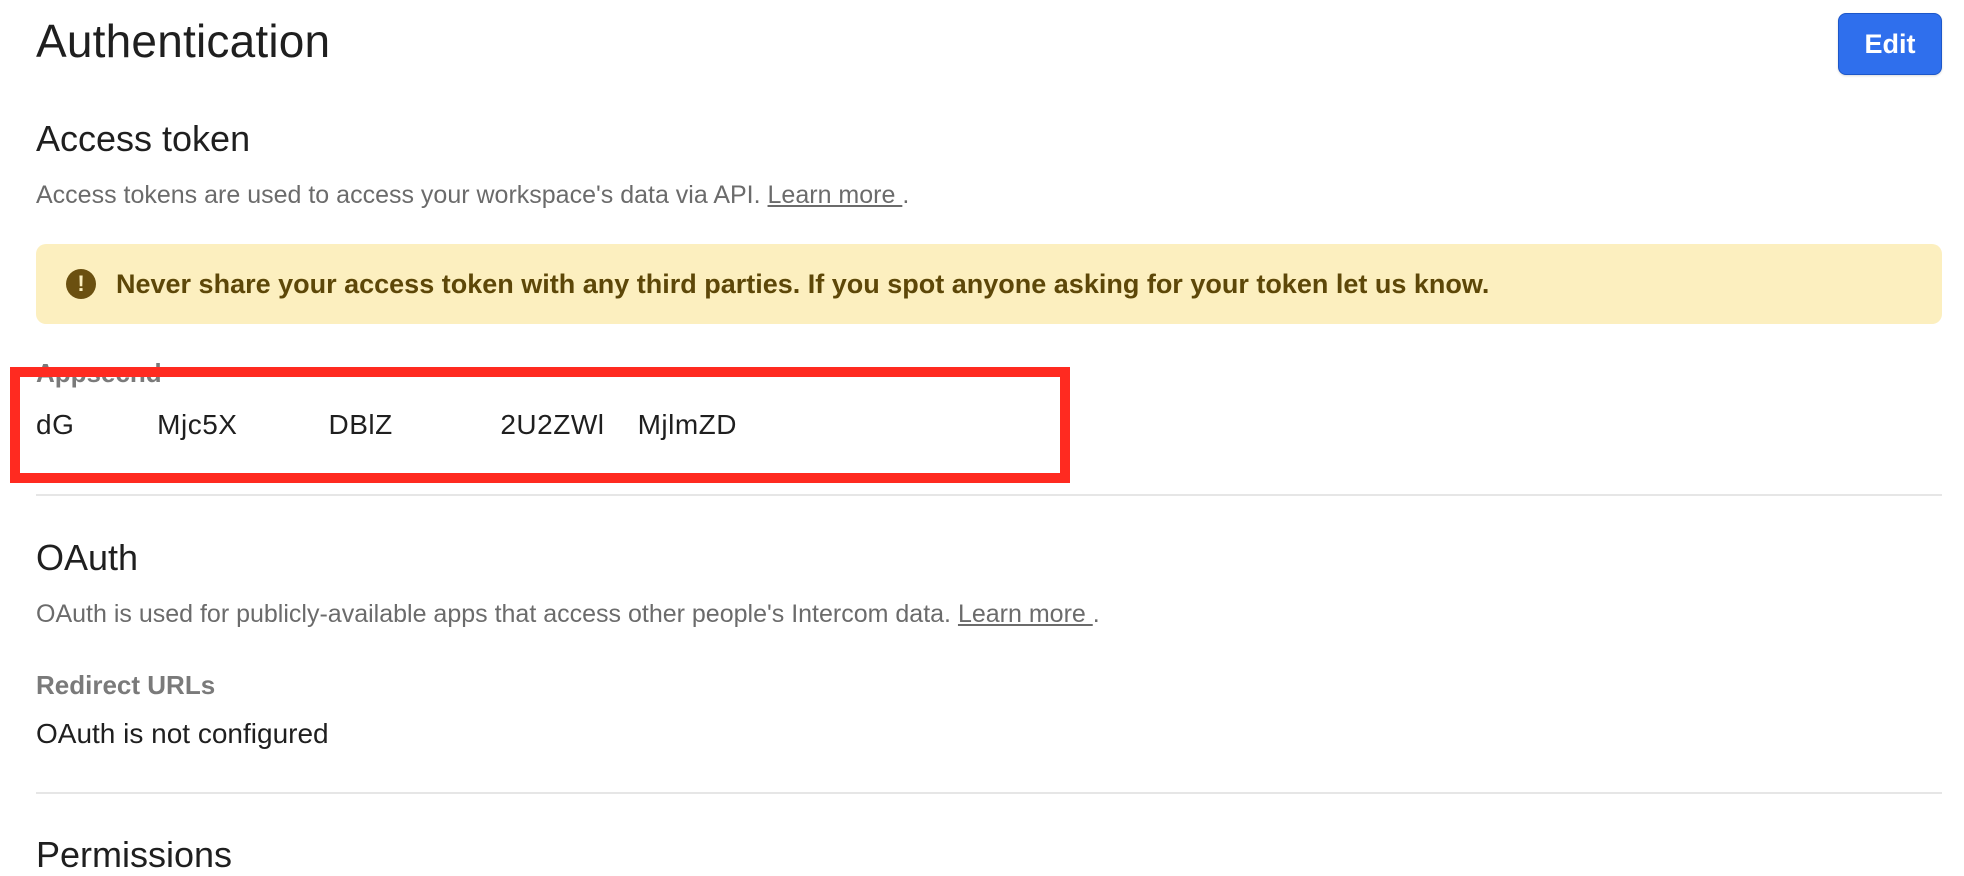 This screenshot has height=876, width=1964. I want to click on page-title: Authentication, so click(183, 41).